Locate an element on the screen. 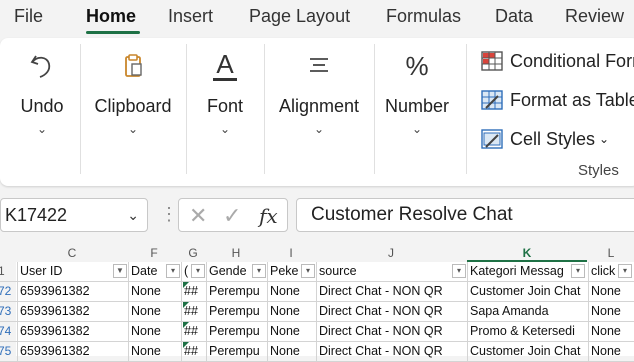 Image resolution: width=634 pixels, height=362 pixels. header-label: Peke is located at coordinates (284, 271).